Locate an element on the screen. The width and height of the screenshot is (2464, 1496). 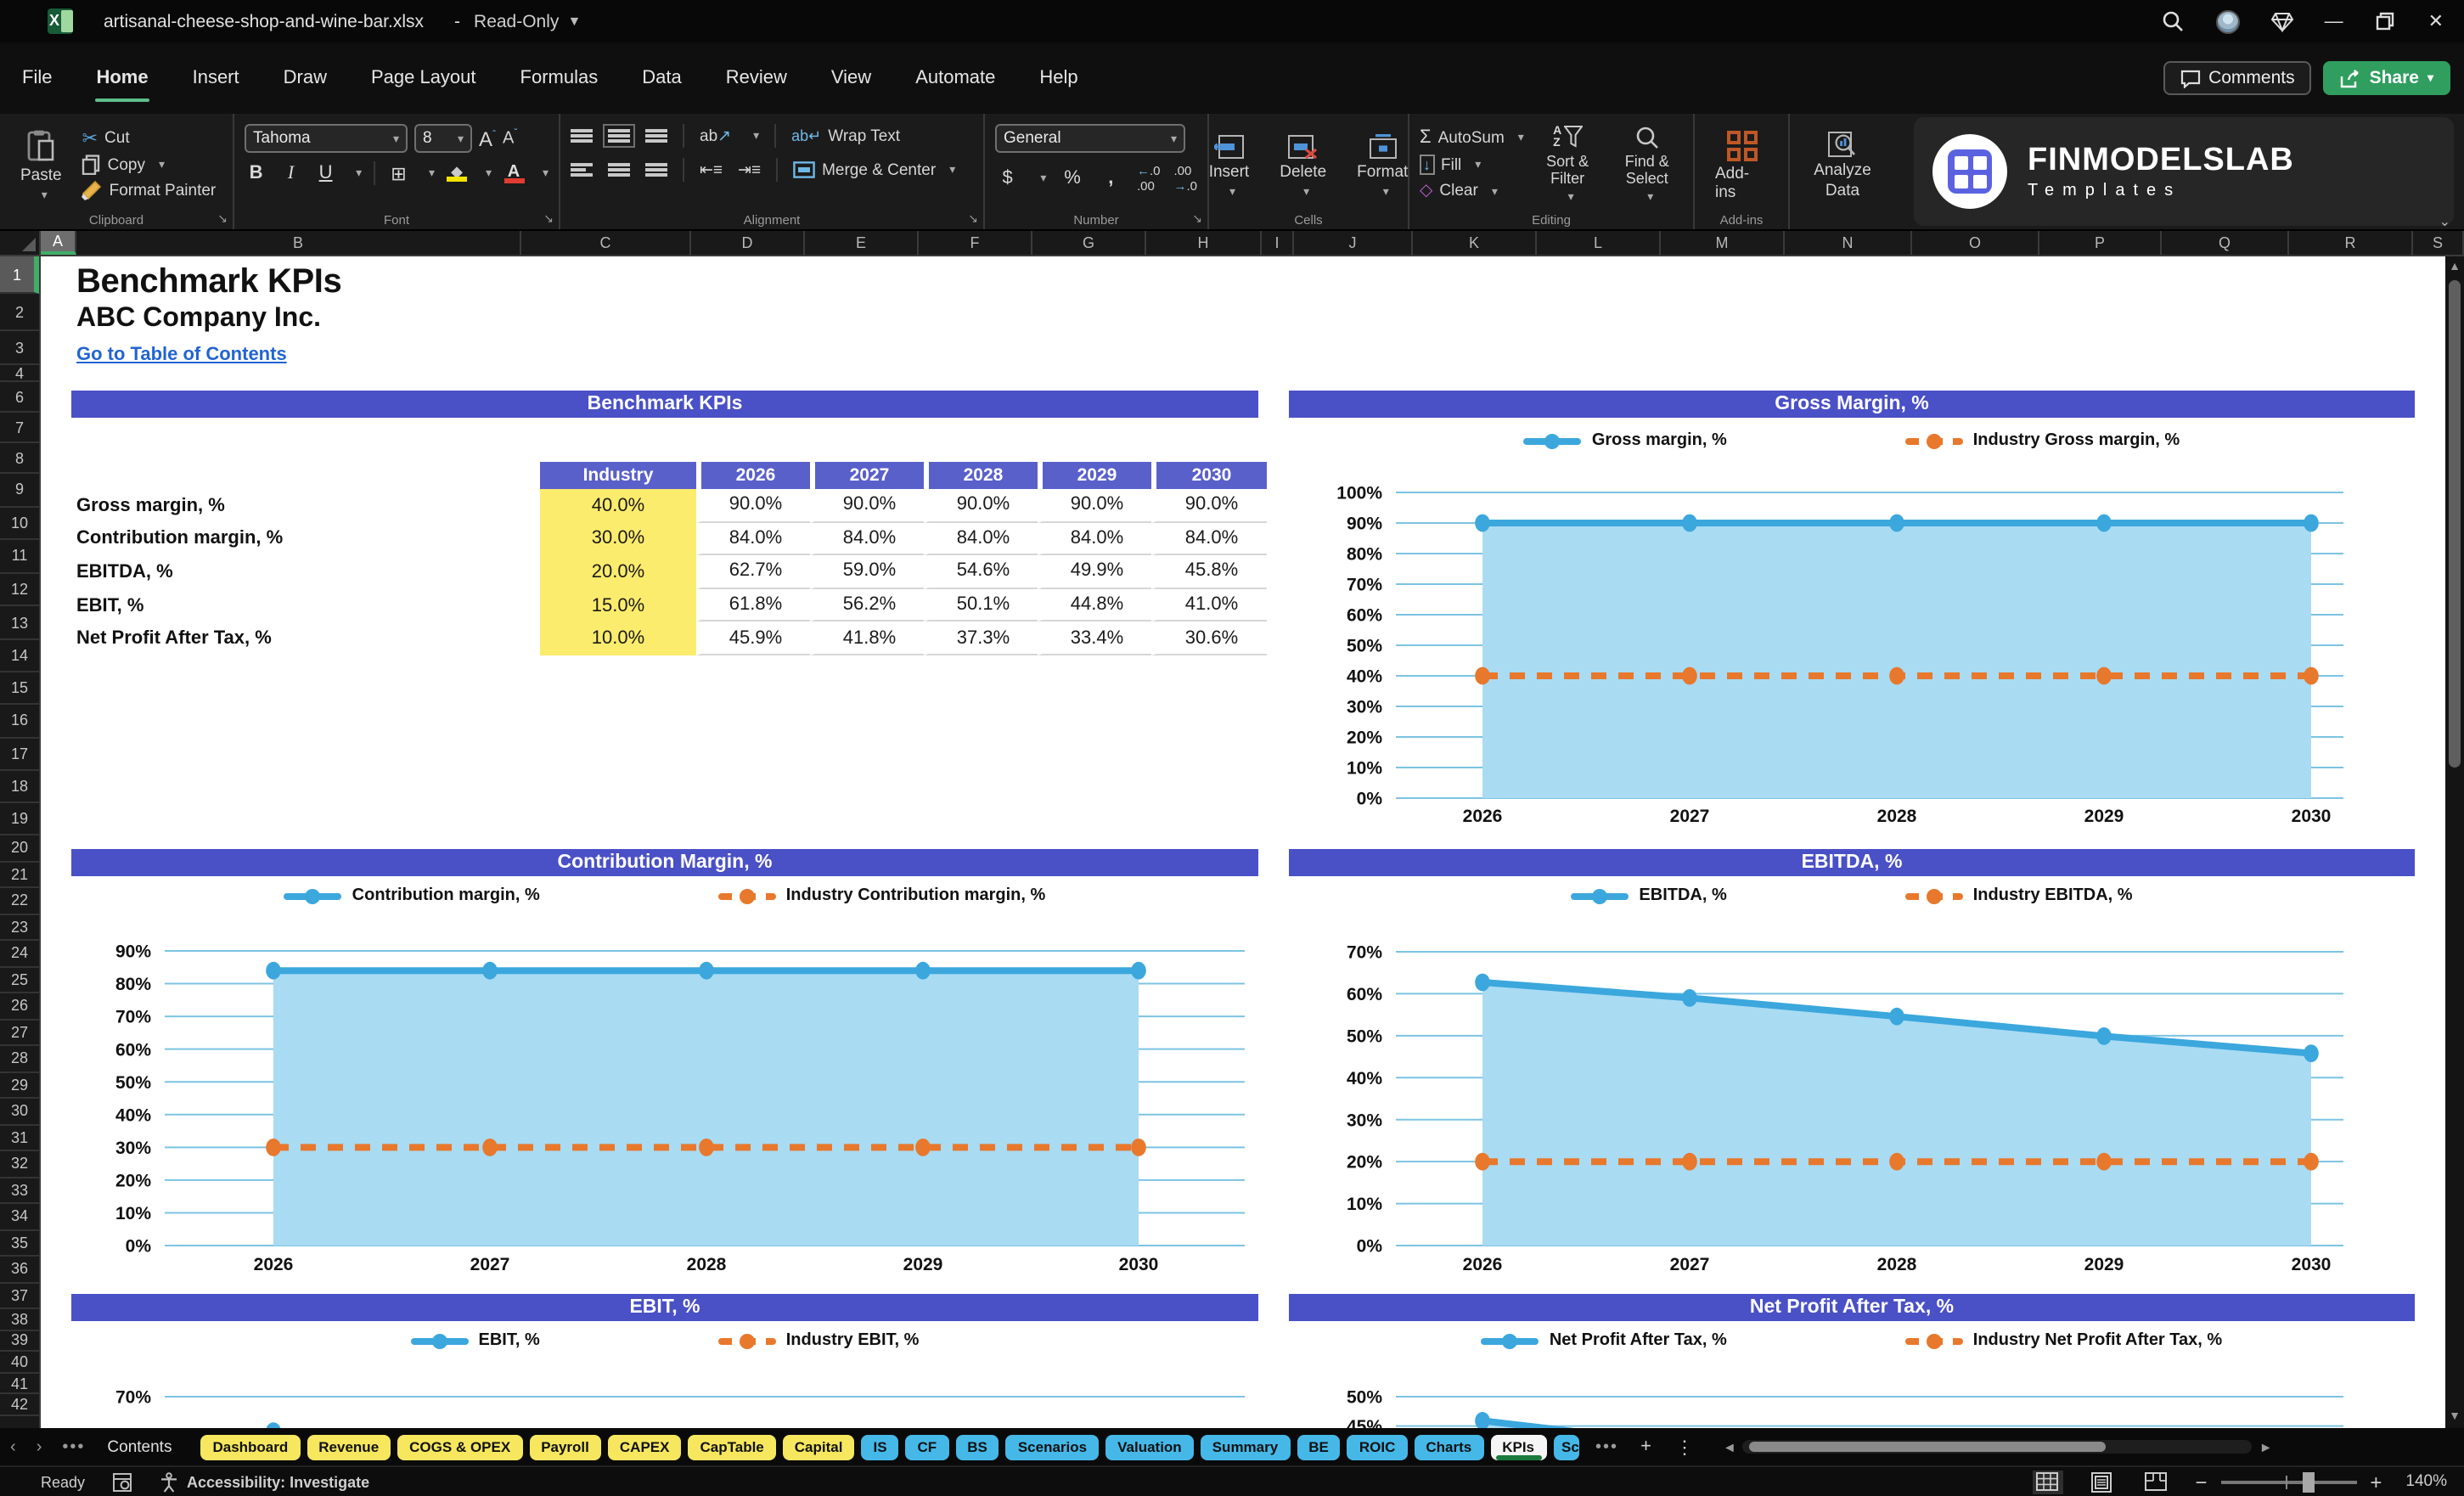
row-header-1: 1 is located at coordinates (19, 275).